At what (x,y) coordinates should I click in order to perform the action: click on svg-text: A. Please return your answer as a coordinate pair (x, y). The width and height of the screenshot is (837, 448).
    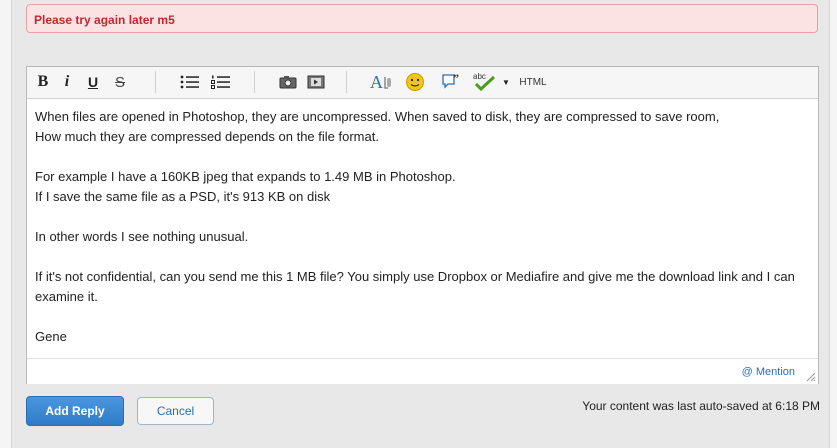
    Looking at the image, I should click on (376, 82).